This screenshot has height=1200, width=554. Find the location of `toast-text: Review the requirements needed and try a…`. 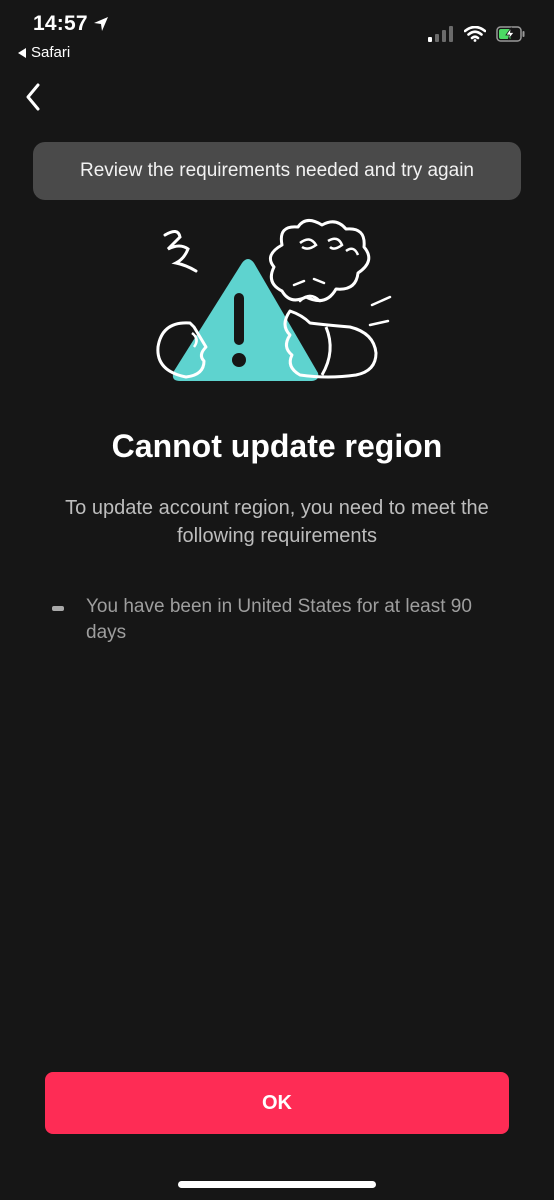

toast-text: Review the requirements needed and try a… is located at coordinates (277, 170).